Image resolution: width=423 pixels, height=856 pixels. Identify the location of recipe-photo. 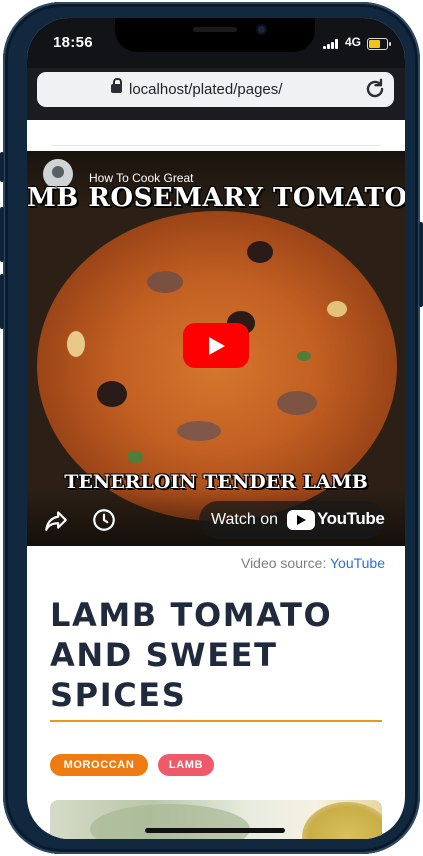
(216, 819).